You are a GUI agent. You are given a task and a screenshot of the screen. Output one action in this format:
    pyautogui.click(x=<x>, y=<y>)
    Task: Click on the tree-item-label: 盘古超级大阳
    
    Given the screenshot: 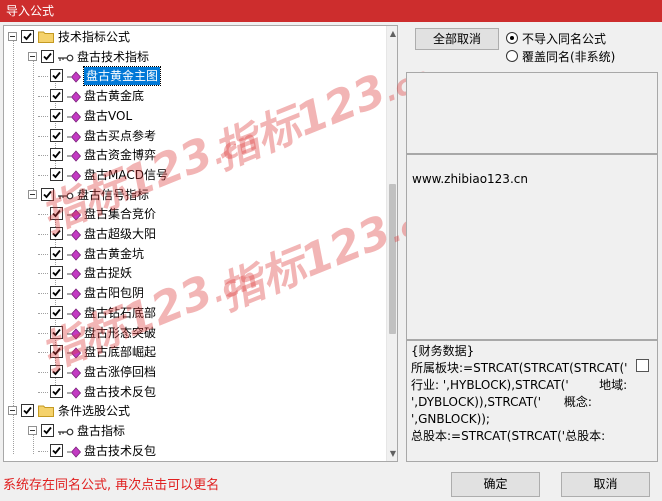 What is the action you would take?
    pyautogui.click(x=120, y=234)
    